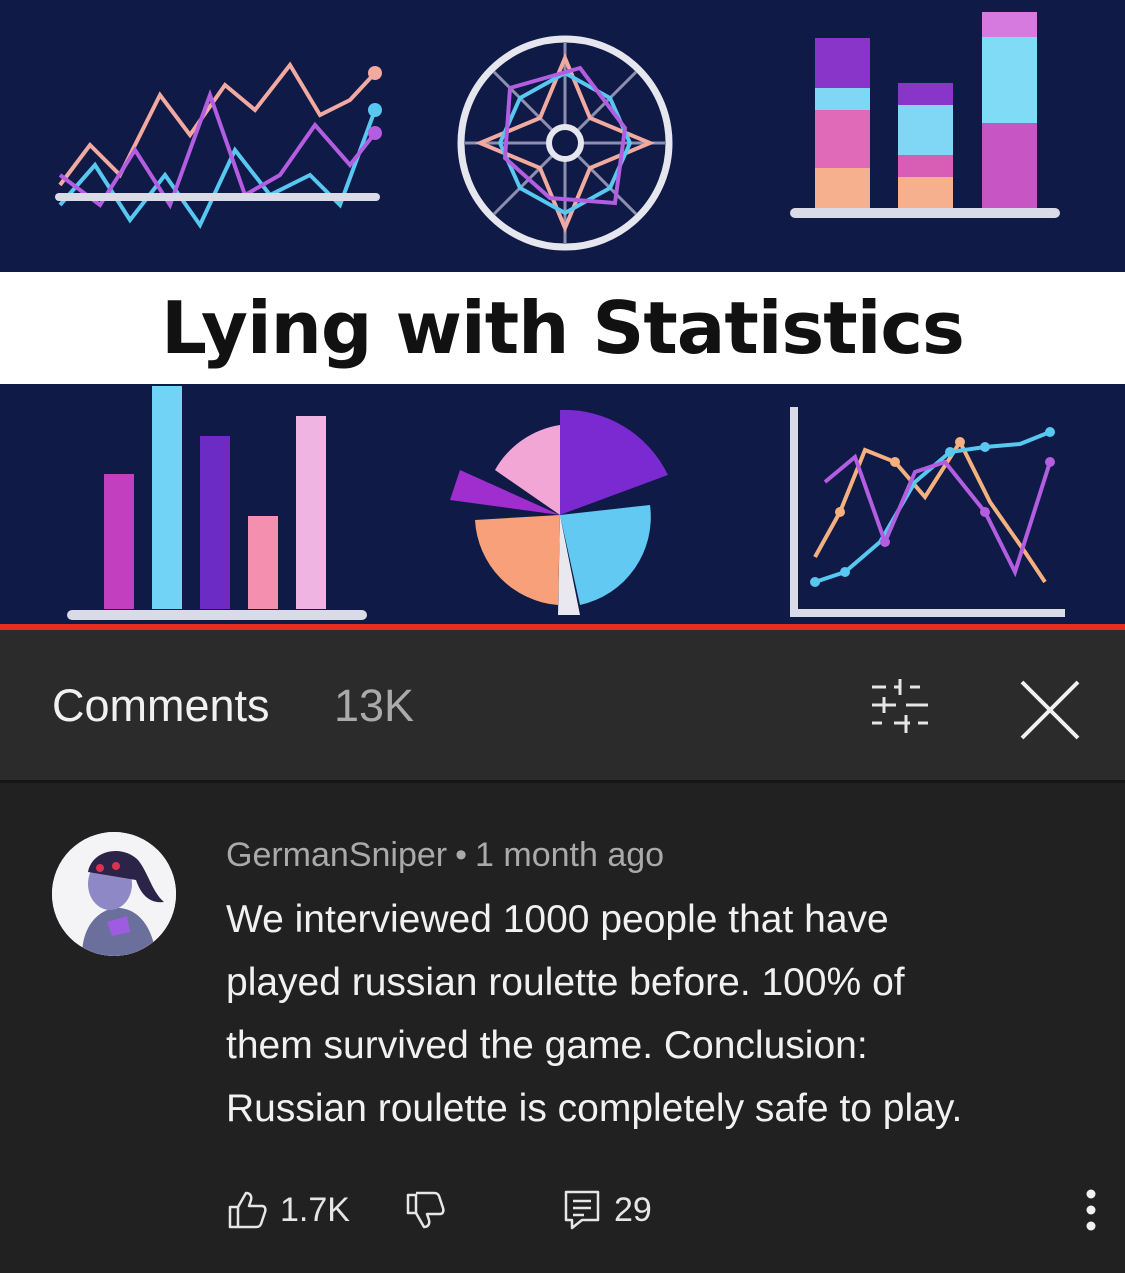 The image size is (1125, 1273). What do you see at coordinates (560, 512) in the screenshot?
I see `pie-chart-illustration` at bounding box center [560, 512].